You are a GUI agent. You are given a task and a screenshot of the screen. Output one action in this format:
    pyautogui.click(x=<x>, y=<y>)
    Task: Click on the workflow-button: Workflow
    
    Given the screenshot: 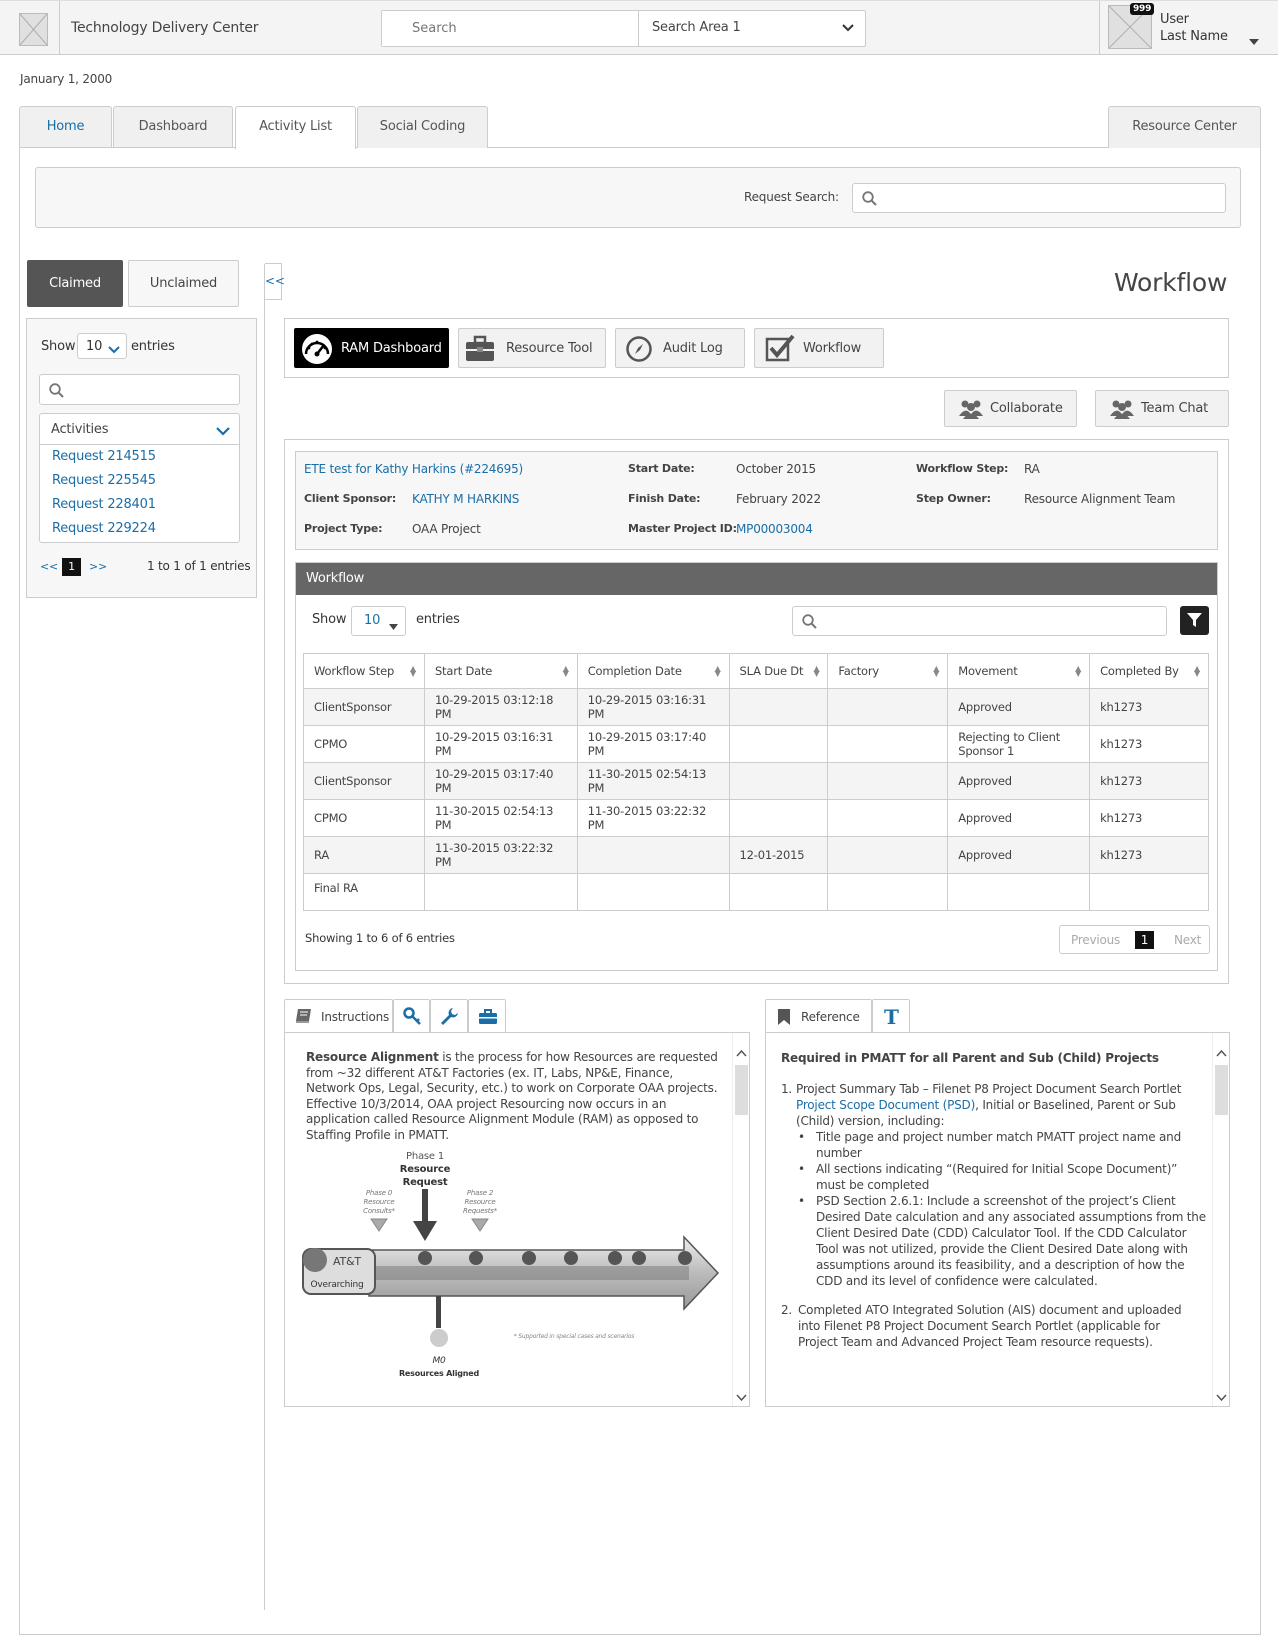 What is the action you would take?
    pyautogui.click(x=819, y=348)
    